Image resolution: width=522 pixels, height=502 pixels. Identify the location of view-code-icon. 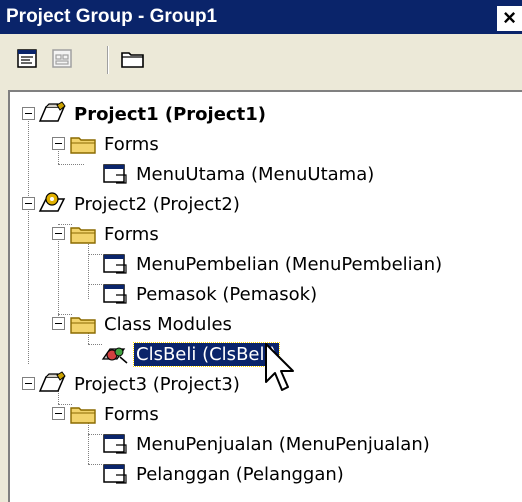
(27, 58).